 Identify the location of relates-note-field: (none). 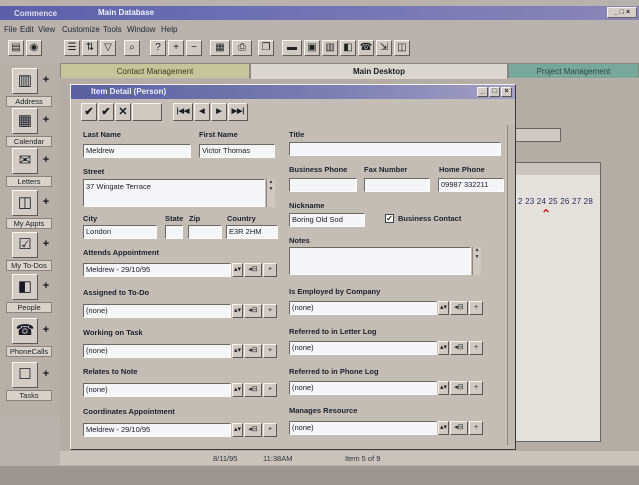
(157, 390).